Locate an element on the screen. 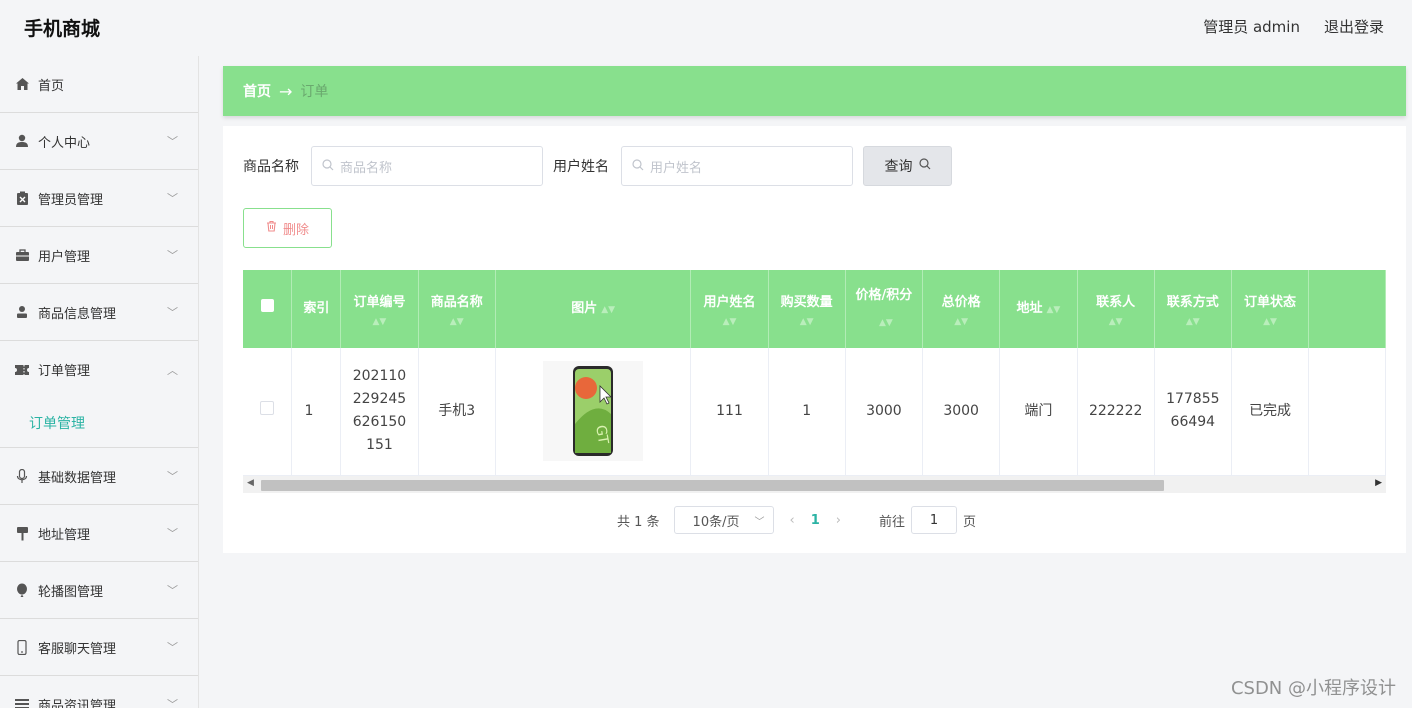 The width and height of the screenshot is (1412, 708). column-header-price: 价格/积分▲▼ is located at coordinates (884, 309).